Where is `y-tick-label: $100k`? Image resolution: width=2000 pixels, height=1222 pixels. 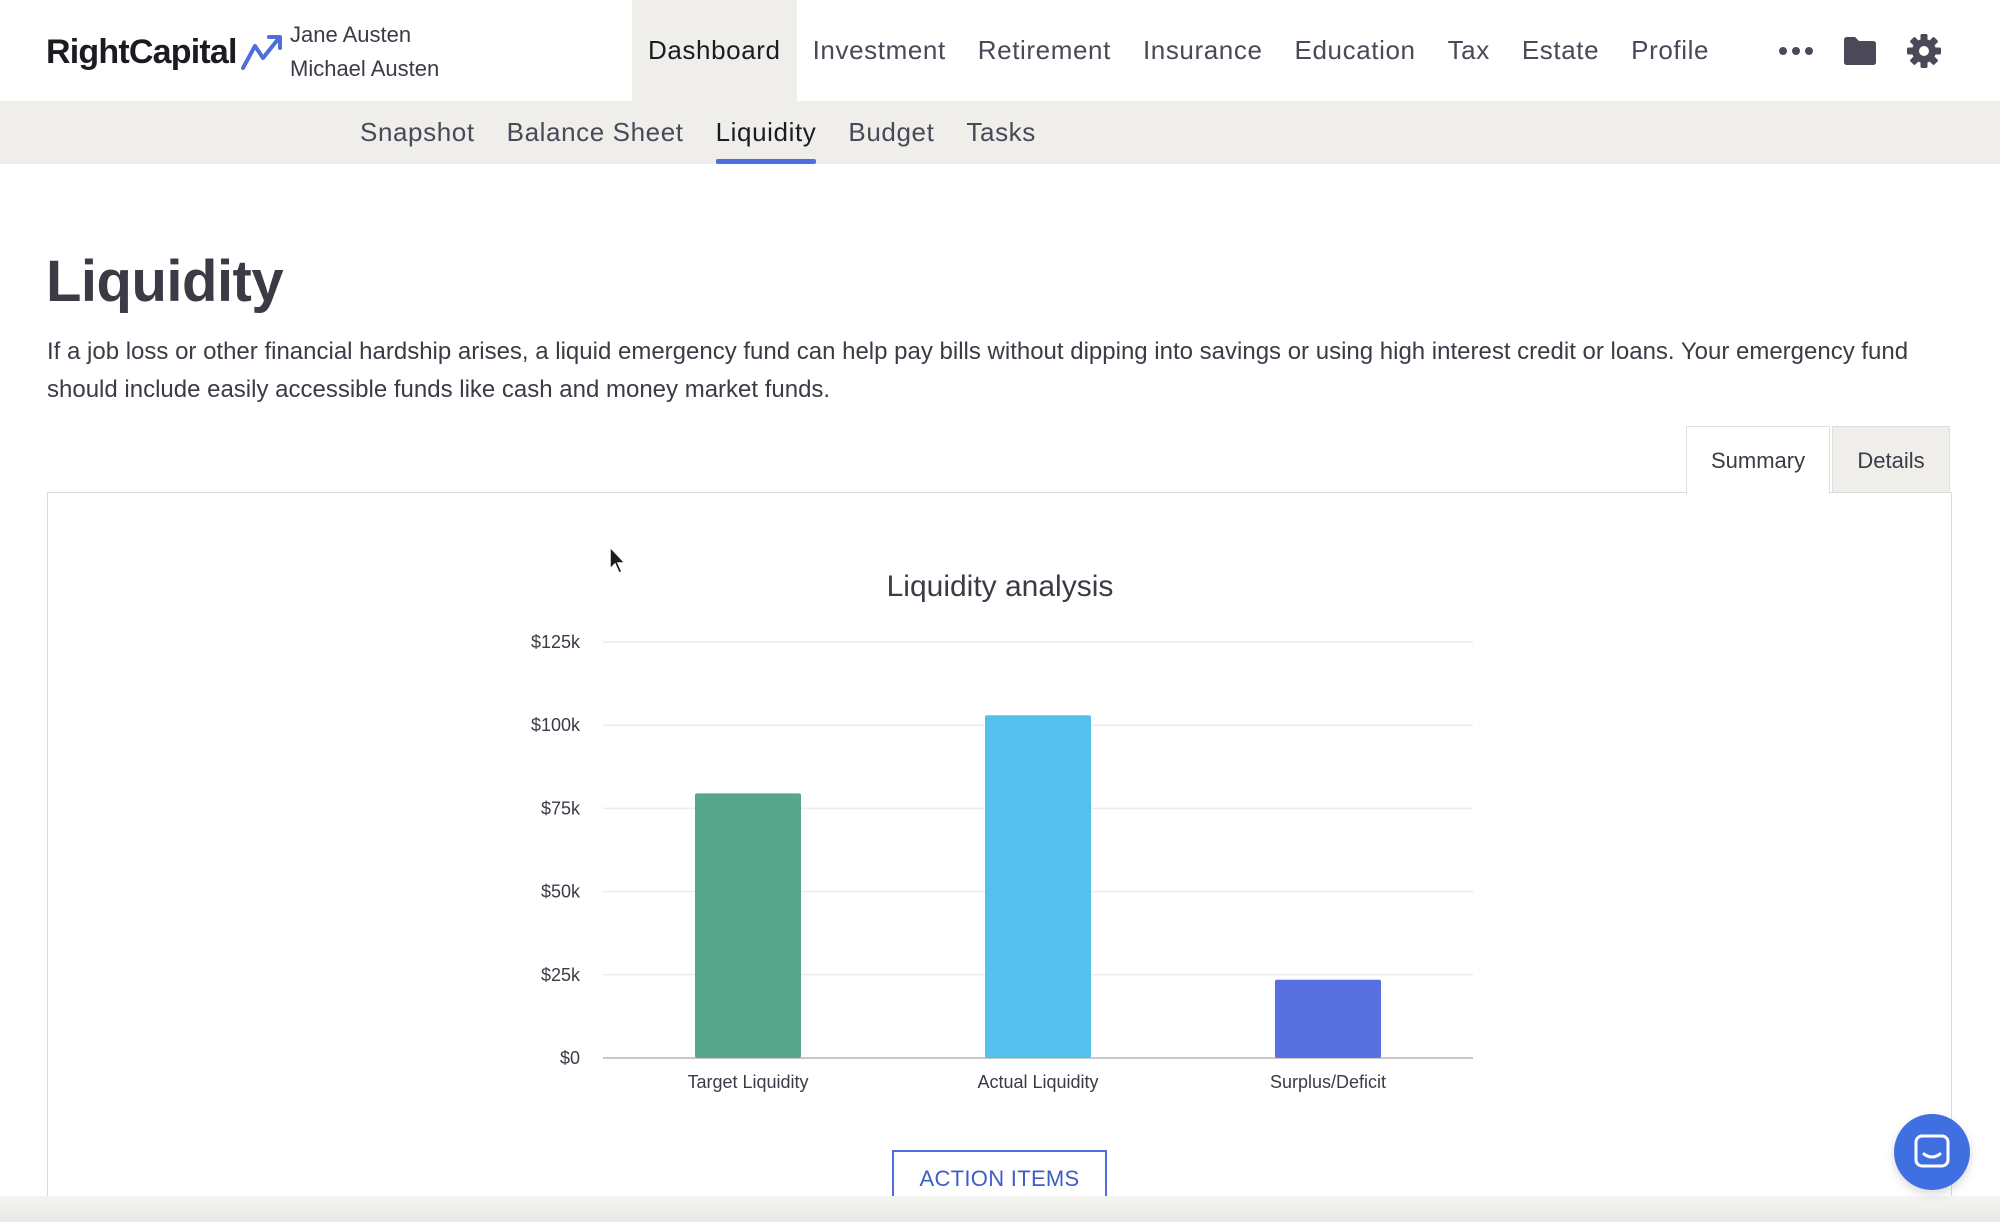 y-tick-label: $100k is located at coordinates (556, 725).